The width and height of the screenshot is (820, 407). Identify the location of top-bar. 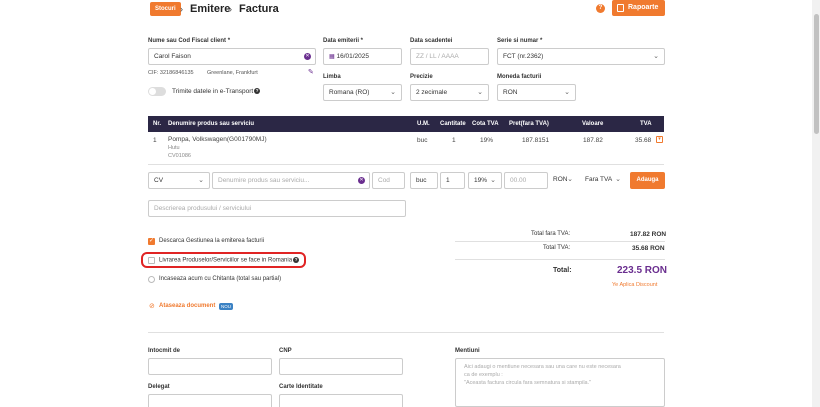
(410, 11).